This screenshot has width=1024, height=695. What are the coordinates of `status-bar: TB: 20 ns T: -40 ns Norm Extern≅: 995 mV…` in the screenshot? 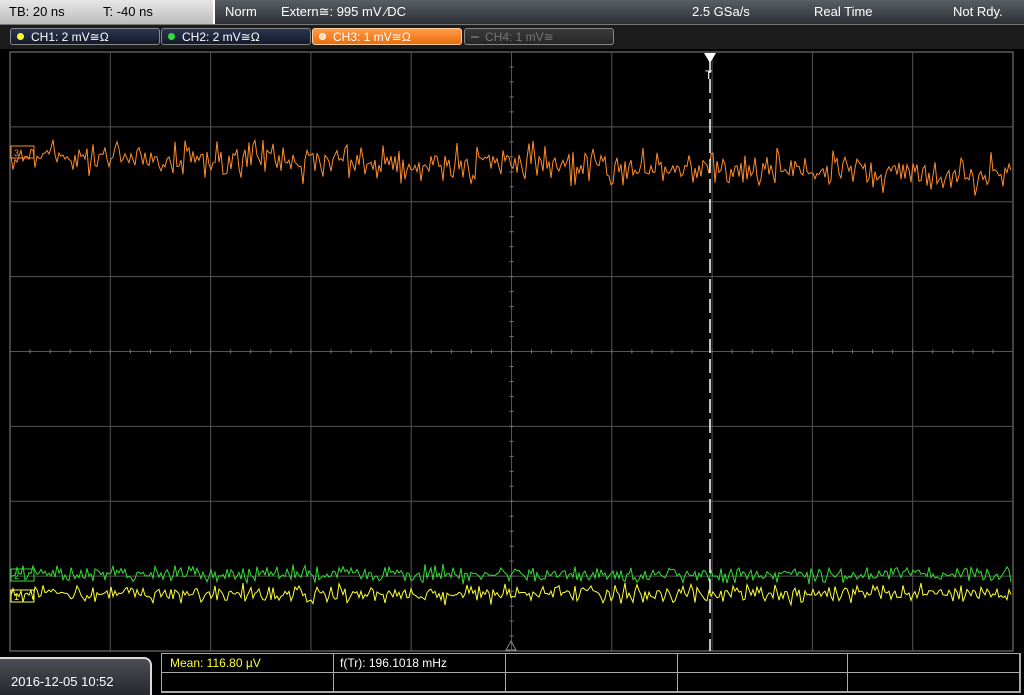 It's located at (512, 12).